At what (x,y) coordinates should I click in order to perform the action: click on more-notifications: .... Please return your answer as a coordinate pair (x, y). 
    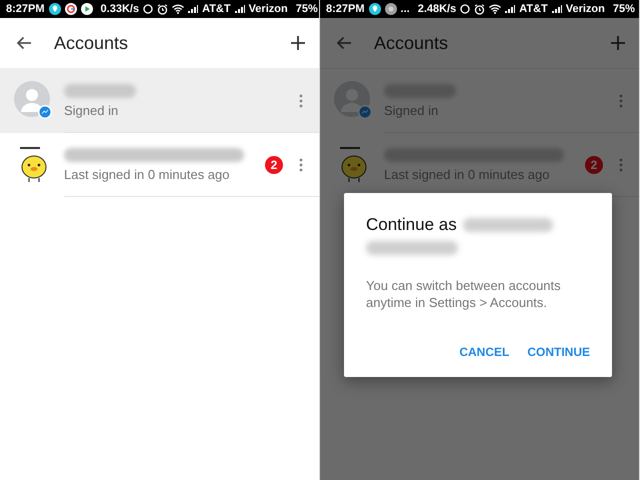
    Looking at the image, I should click on (405, 9).